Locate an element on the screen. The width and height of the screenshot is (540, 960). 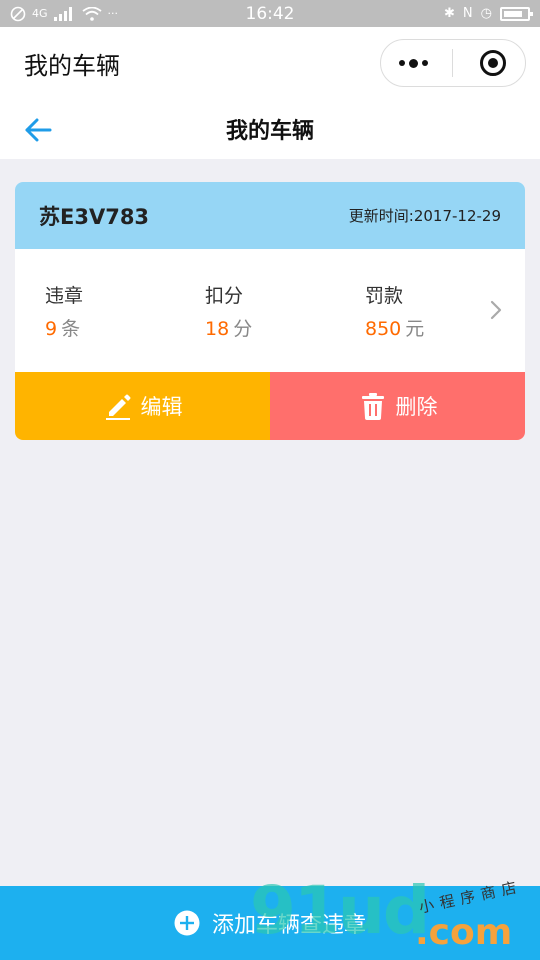
card-header: 苏E3V783 更新时间:2017-12-29 is located at coordinates (270, 215).